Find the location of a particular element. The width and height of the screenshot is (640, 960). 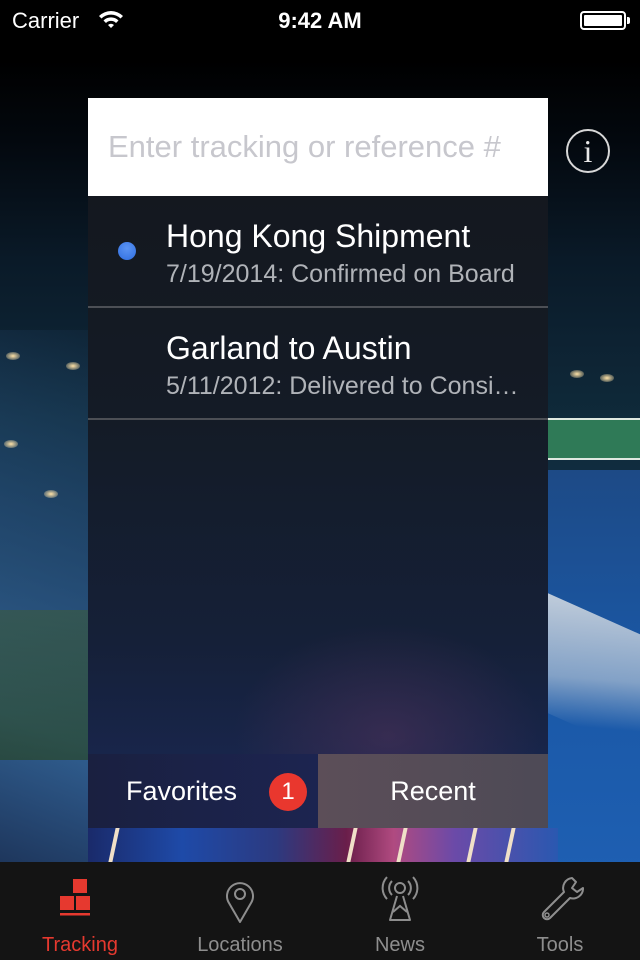

favorites-label: Favorites is located at coordinates (182, 790).